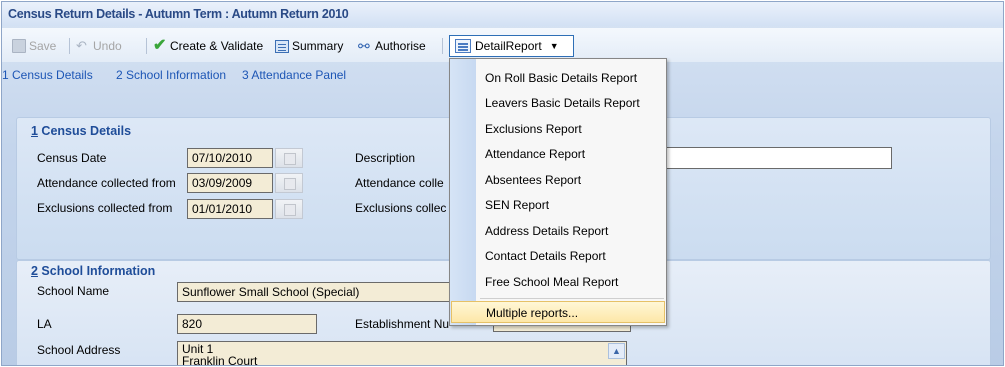 The height and width of the screenshot is (367, 1005). I want to click on undo-icon: ↶, so click(81, 45).